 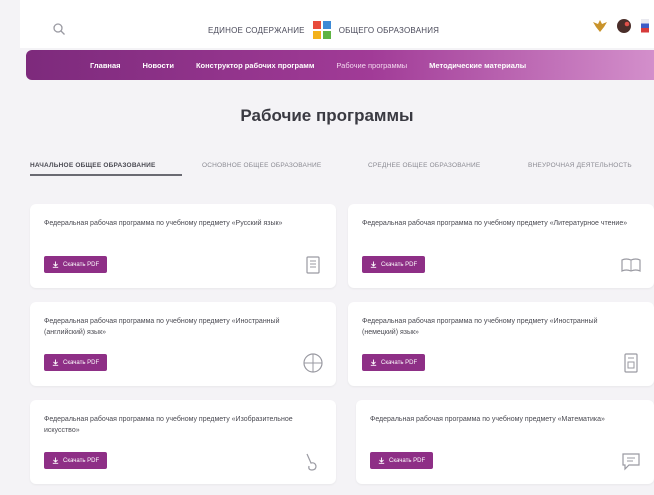 What do you see at coordinates (158, 65) in the screenshot?
I see `nav-item-news: Новости` at bounding box center [158, 65].